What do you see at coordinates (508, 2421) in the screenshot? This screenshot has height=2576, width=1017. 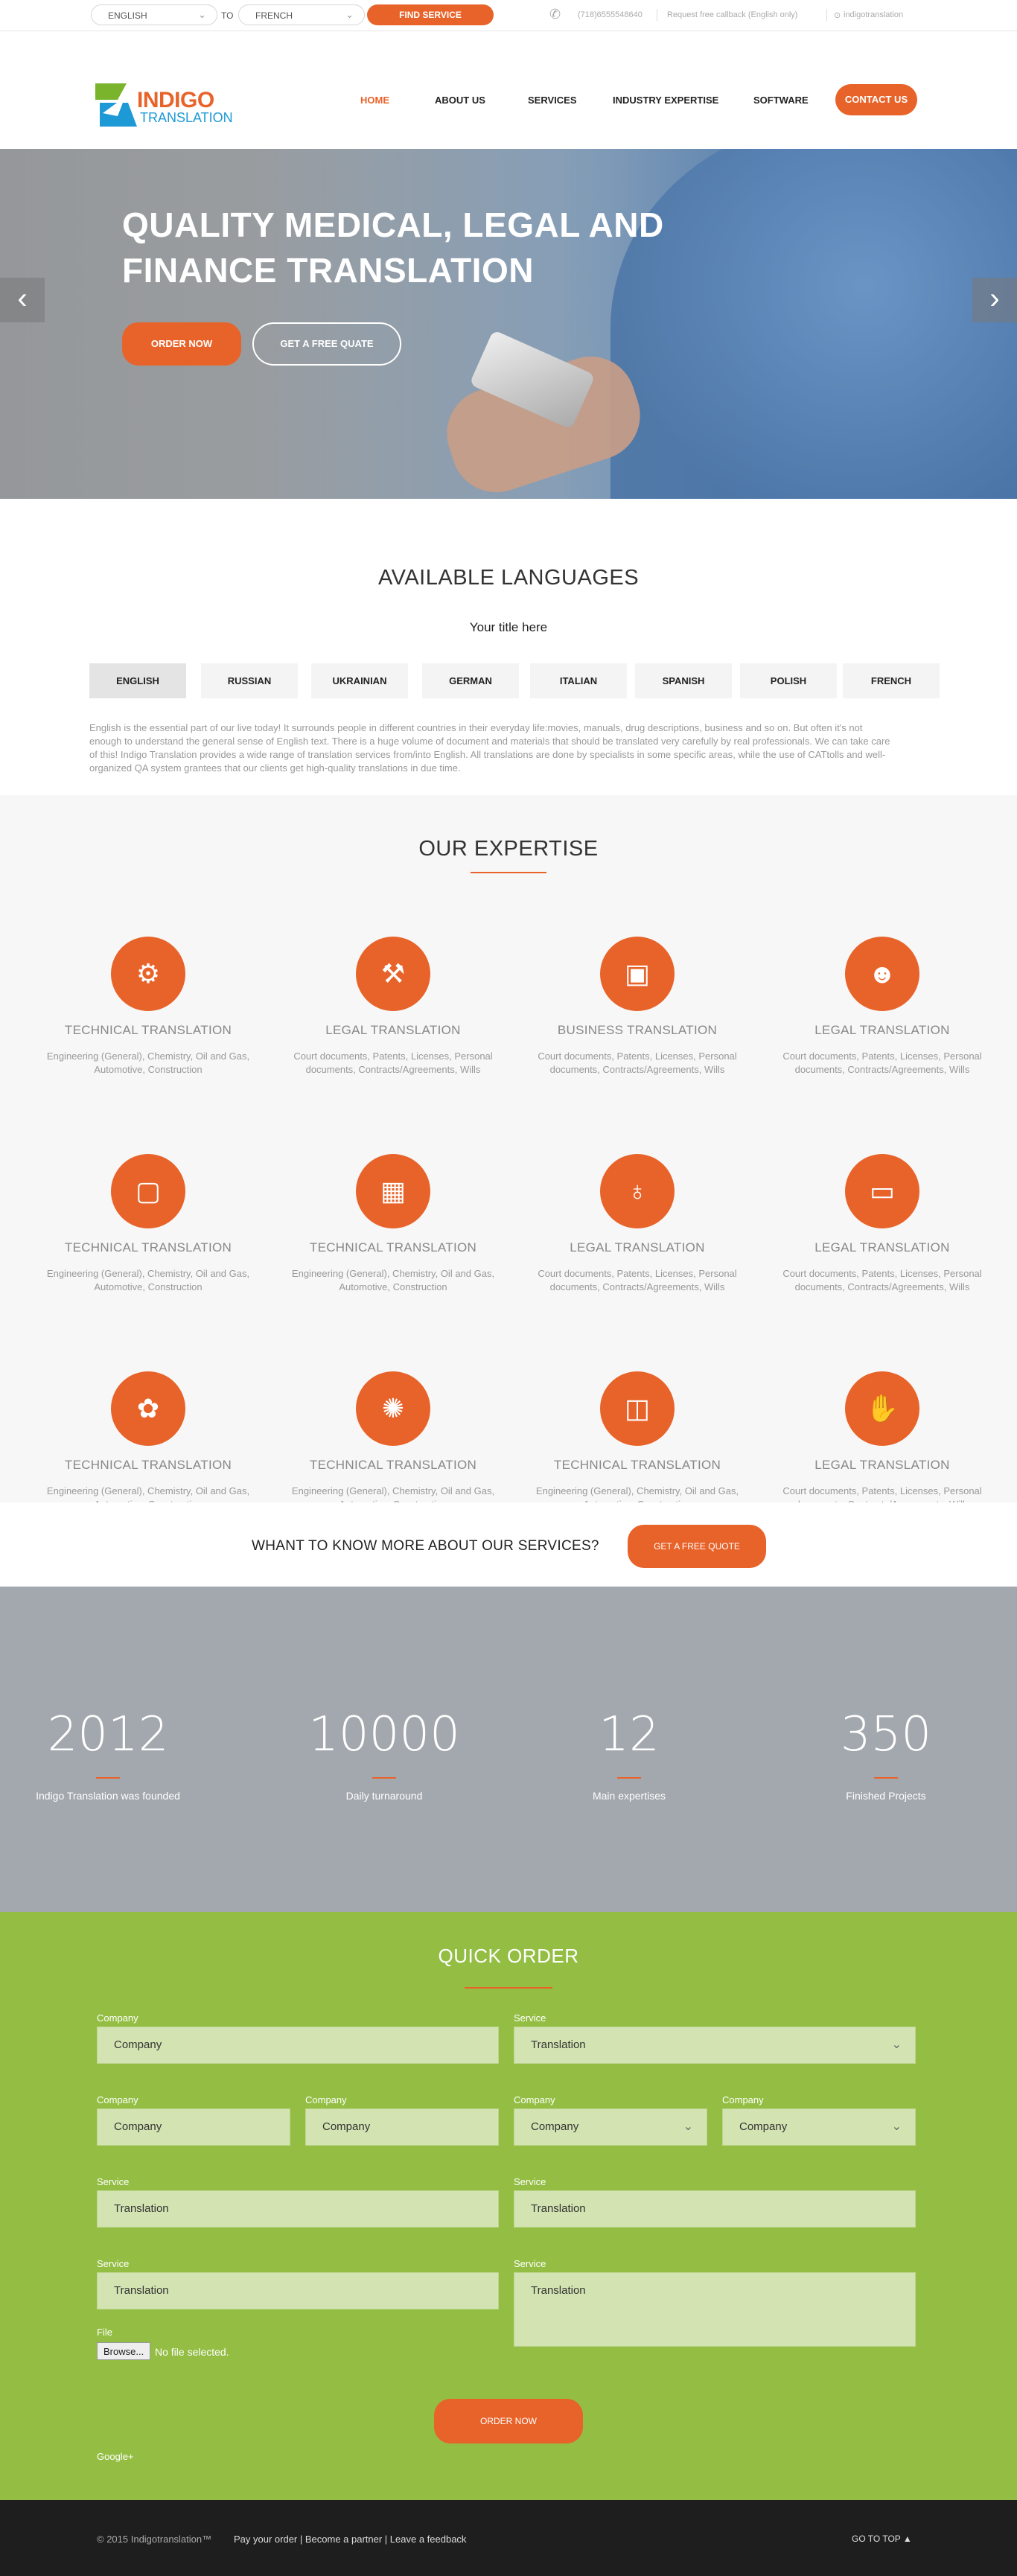 I see `order-submit-button: ORDER NOW` at bounding box center [508, 2421].